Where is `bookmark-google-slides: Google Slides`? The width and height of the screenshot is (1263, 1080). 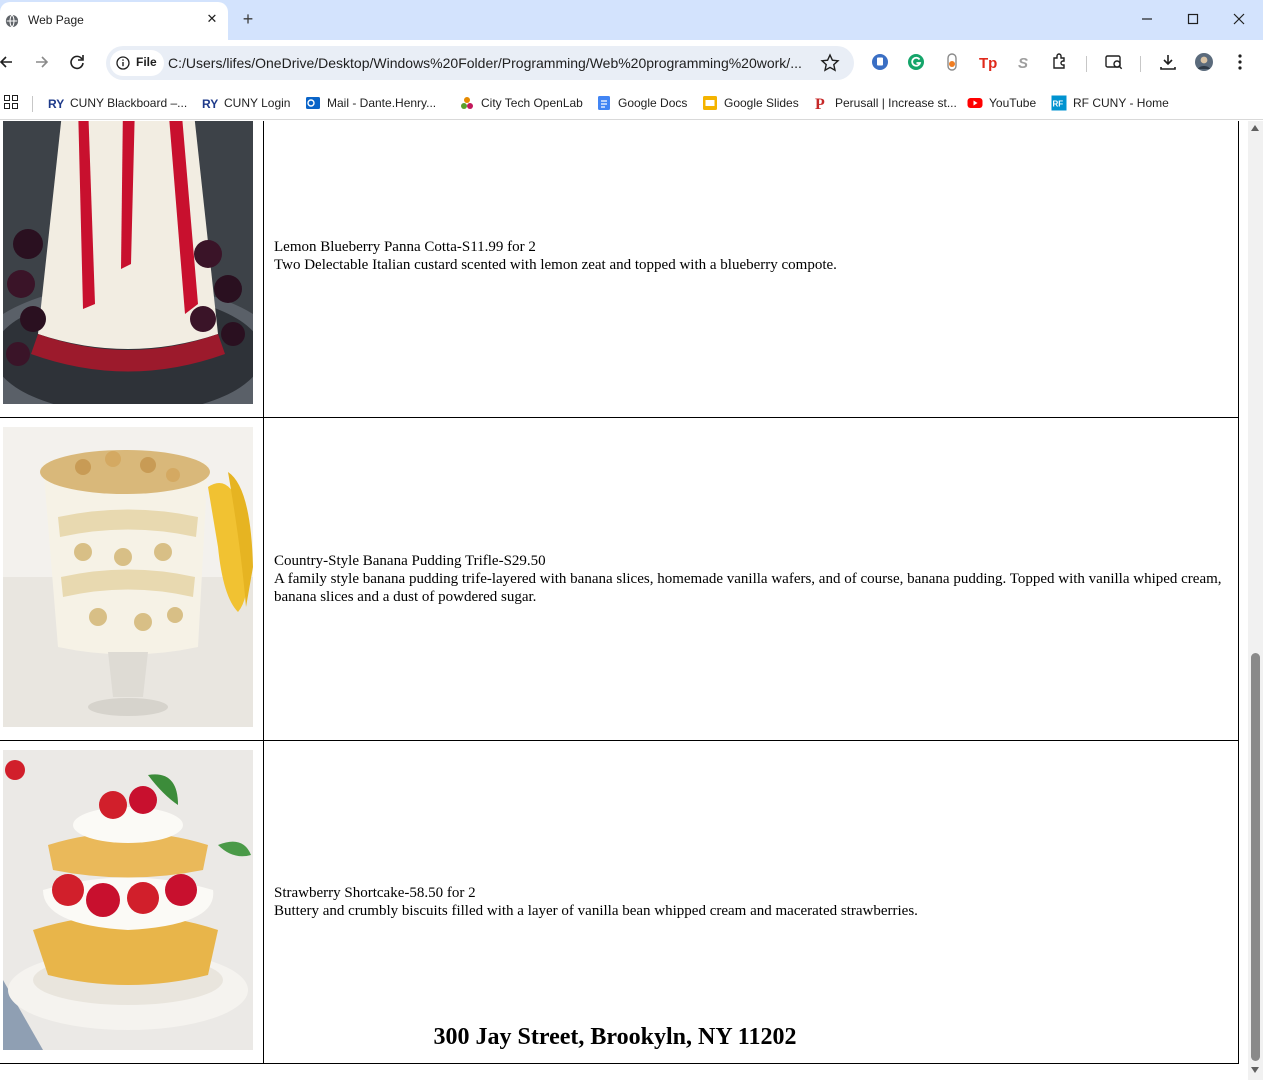 bookmark-google-slides: Google Slides is located at coordinates (750, 103).